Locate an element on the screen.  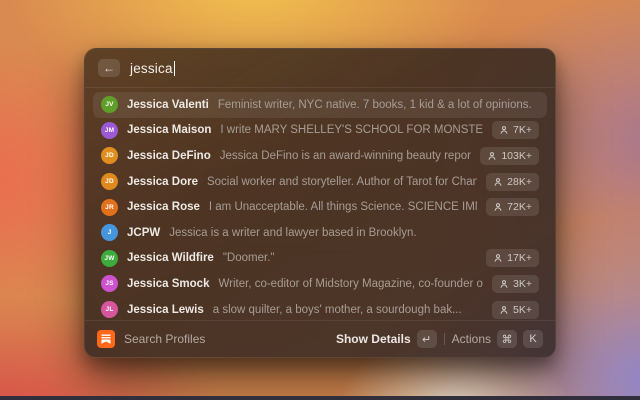
footer-actions: Show Details ↵ Actions ⌘ K is located at coordinates (439, 339).